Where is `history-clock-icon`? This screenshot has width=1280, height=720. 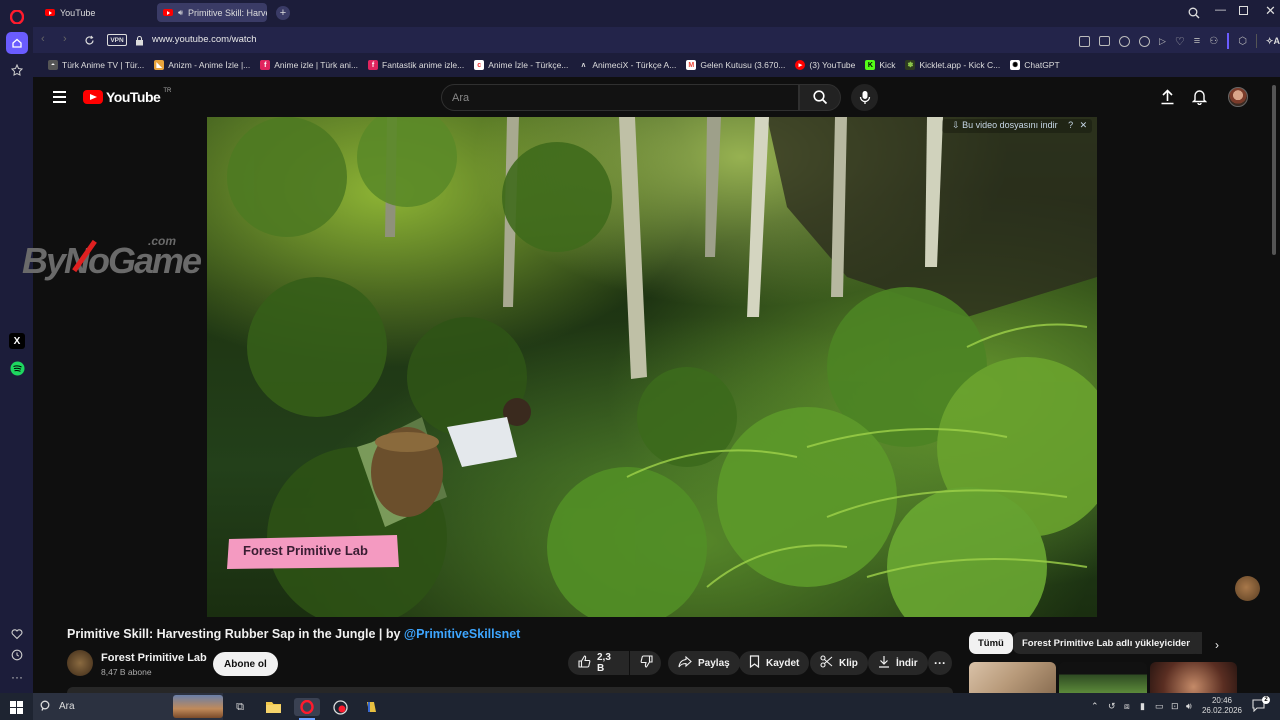 history-clock-icon is located at coordinates (17, 655).